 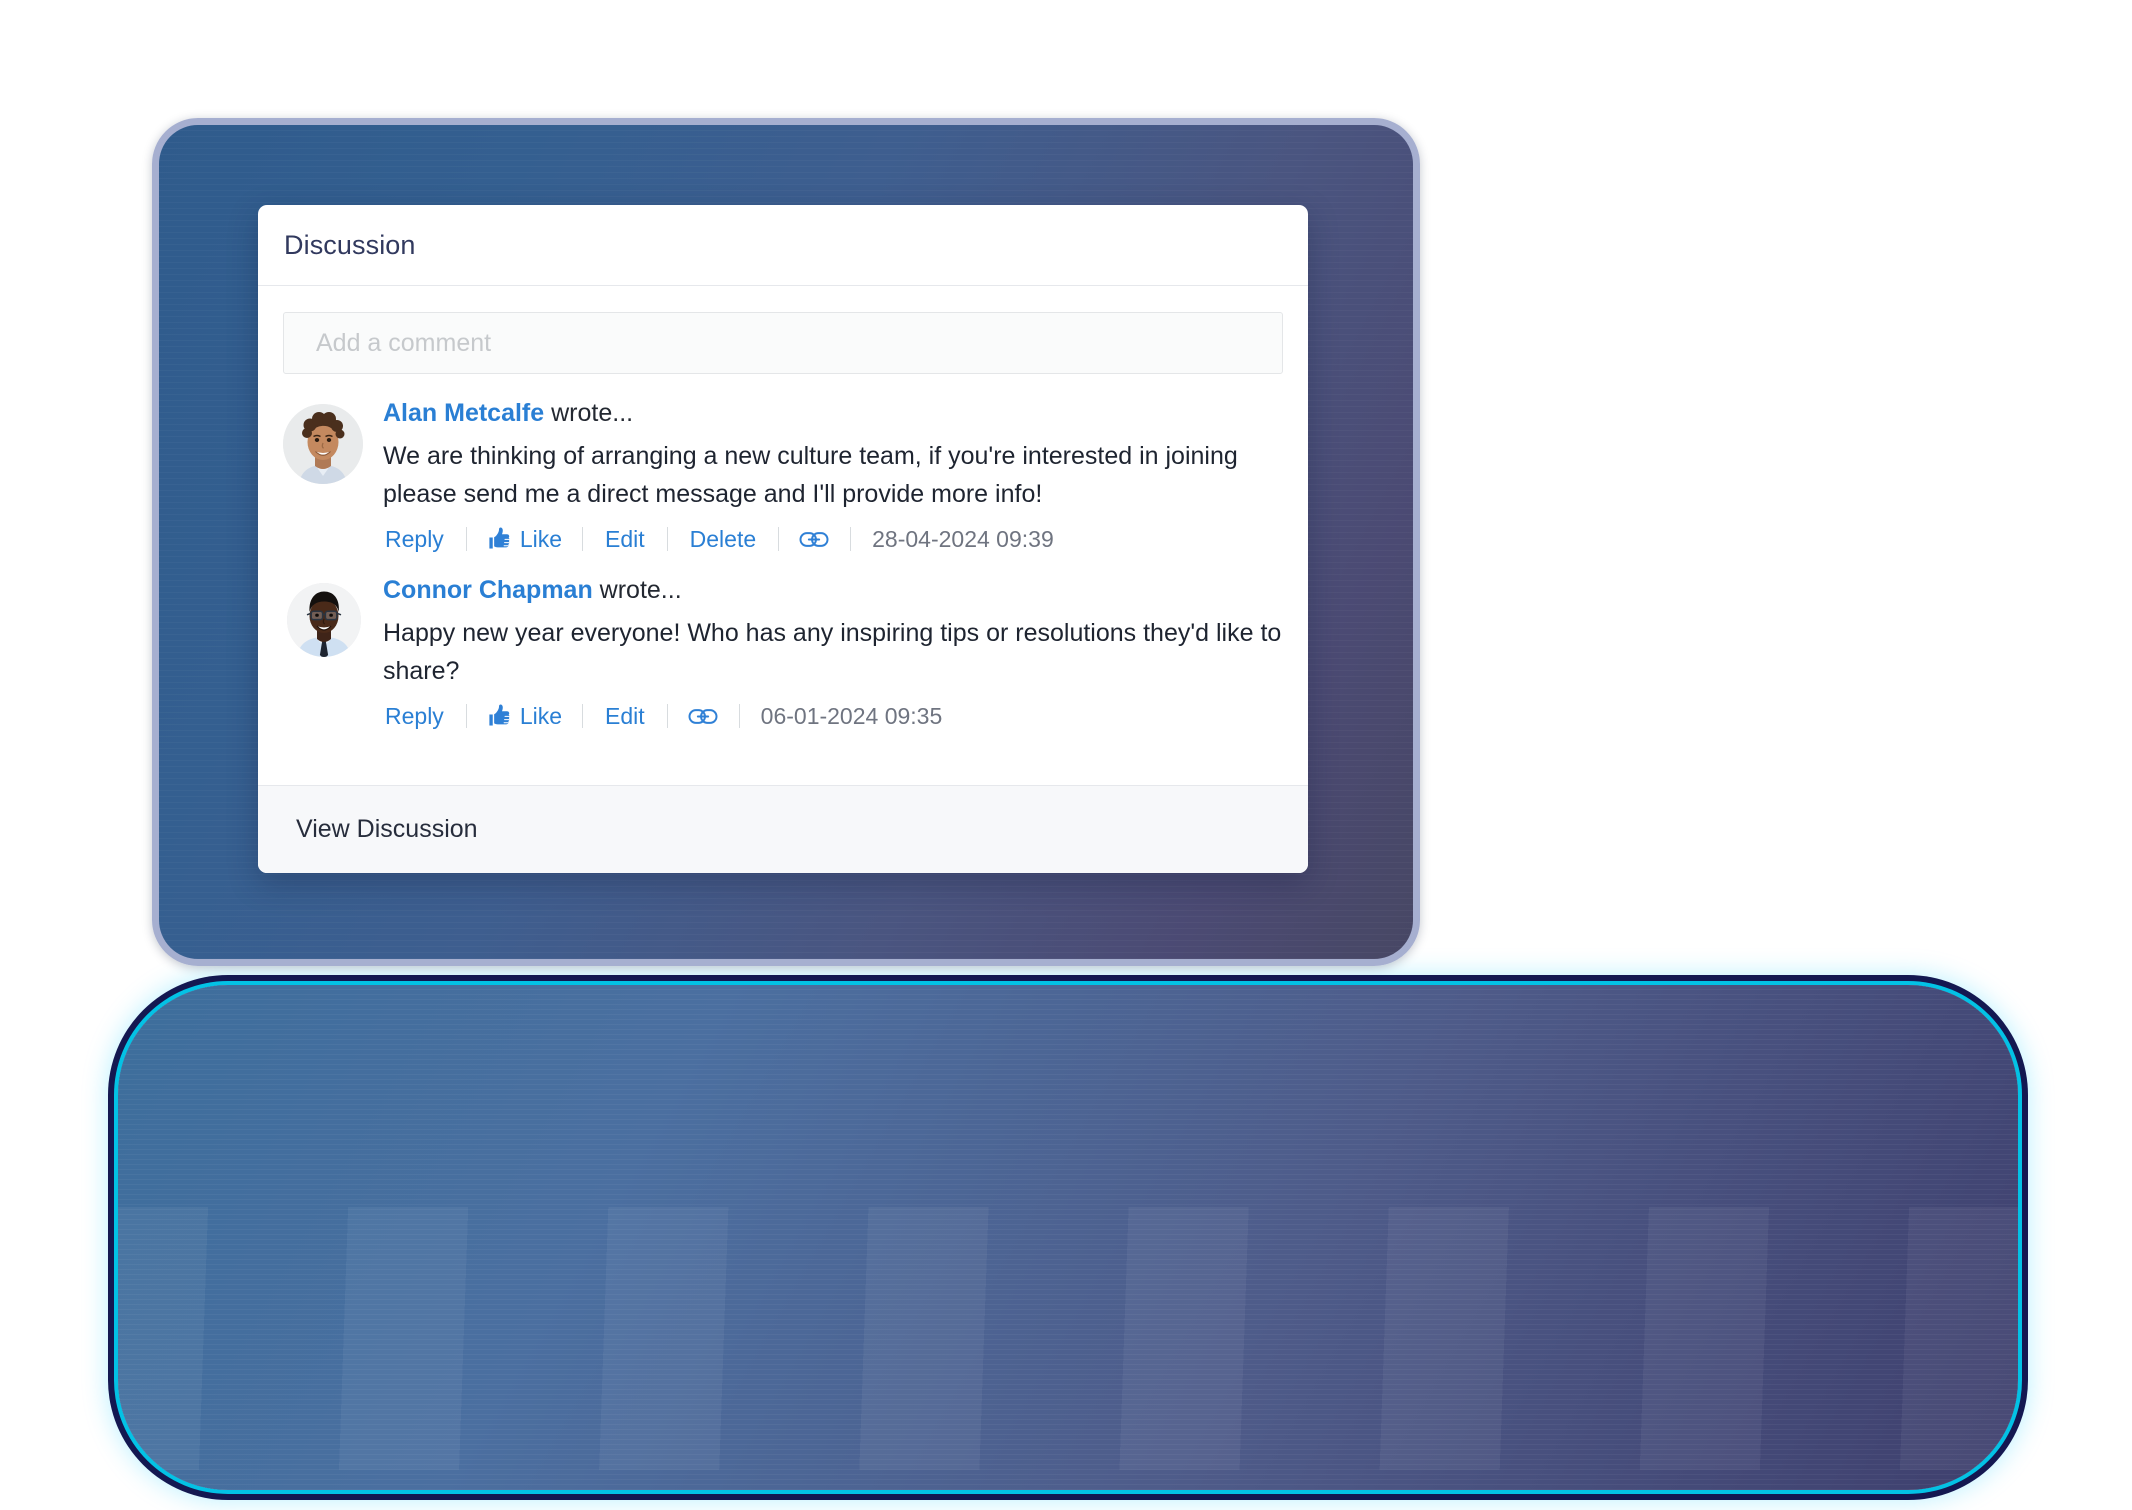 I want to click on card-footer: View Discussion, so click(x=783, y=829).